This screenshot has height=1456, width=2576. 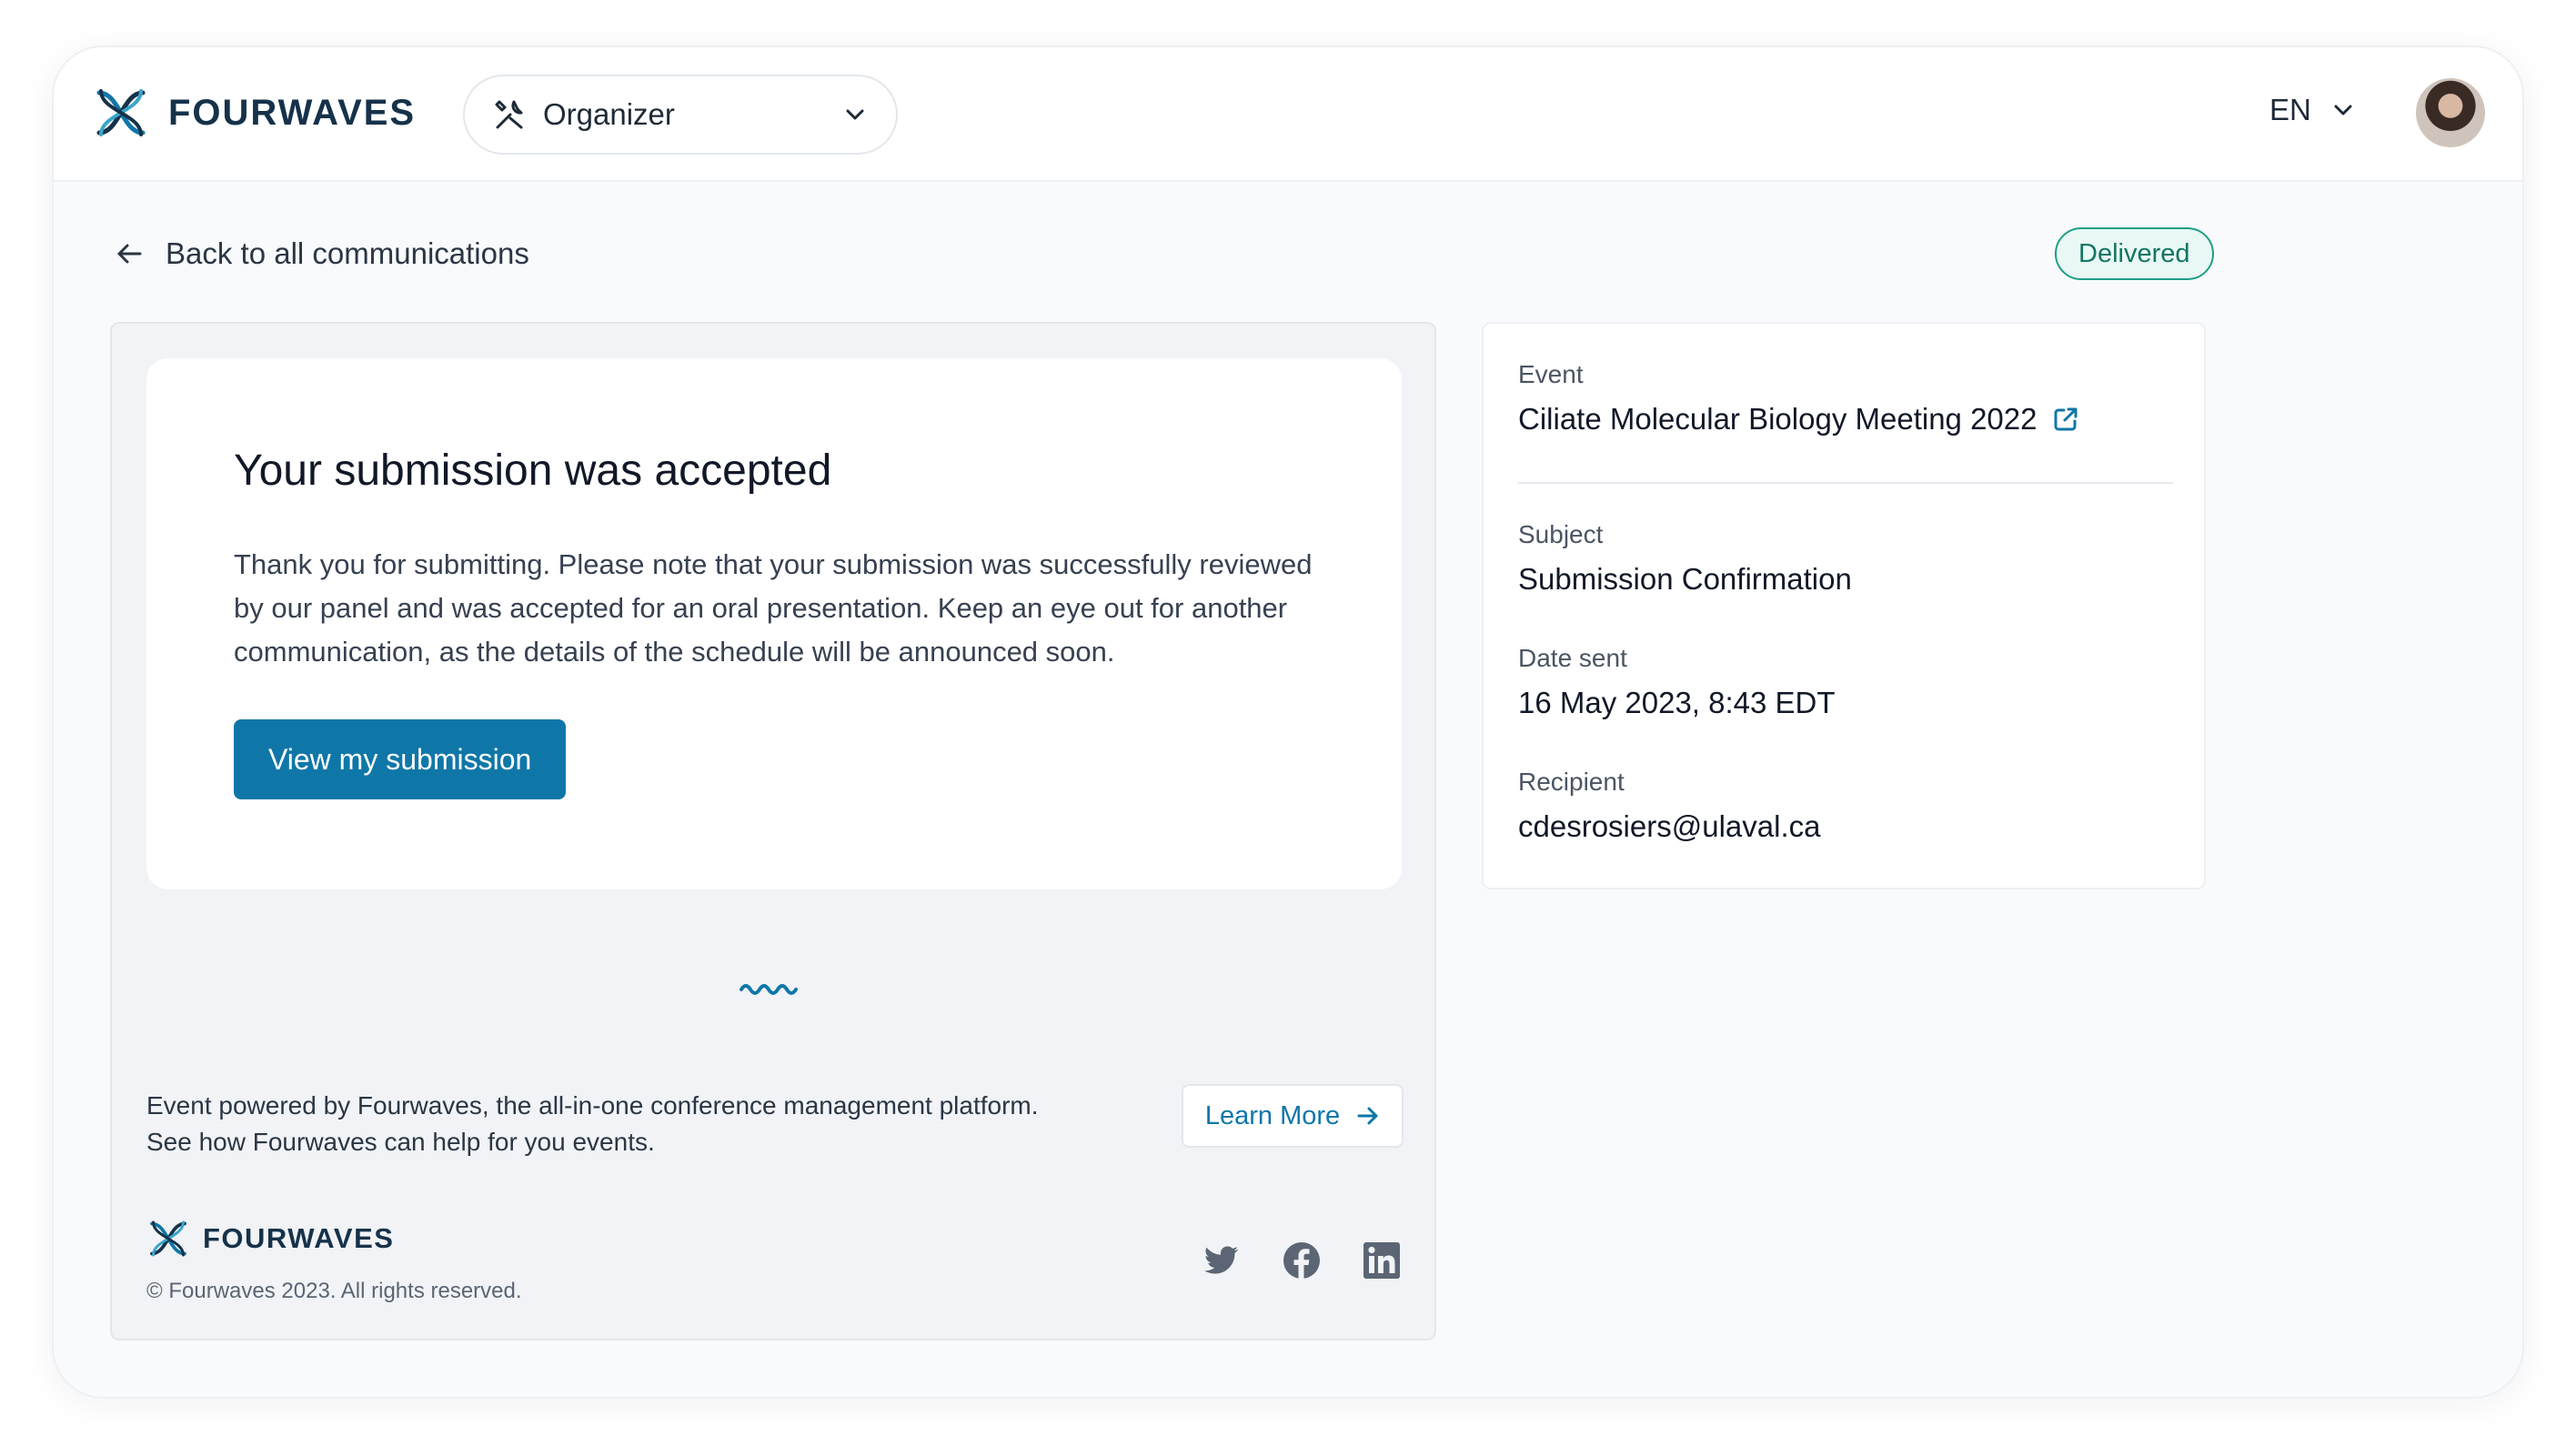 What do you see at coordinates (2313, 110) in the screenshot?
I see `language-selector: EN` at bounding box center [2313, 110].